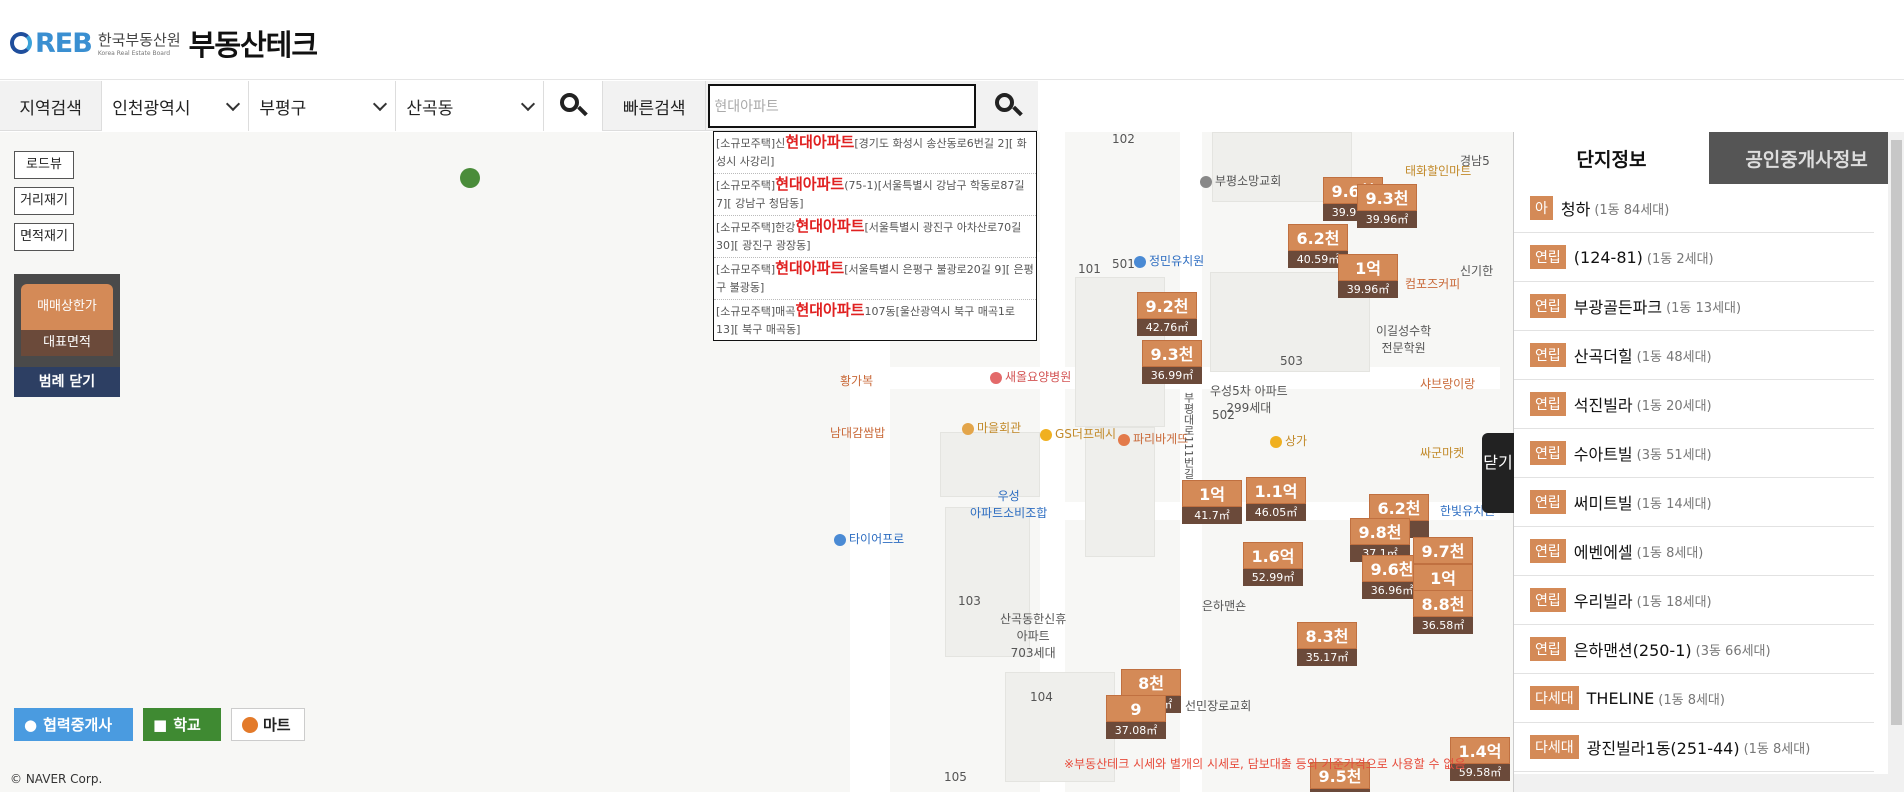 Image resolution: width=1904 pixels, height=792 pixels. I want to click on poi-hospital: 새올요양병원, so click(1030, 376).